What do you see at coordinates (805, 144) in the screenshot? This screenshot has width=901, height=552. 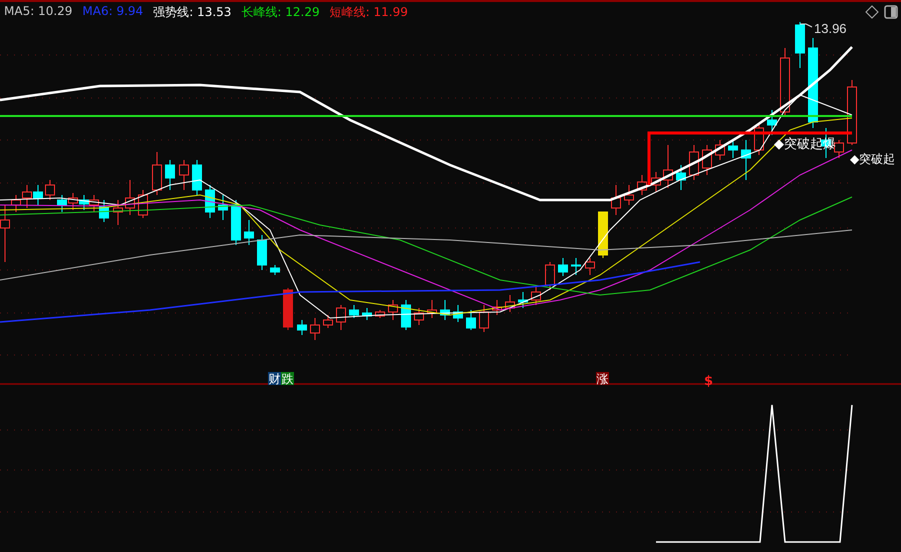 I see `signal-label: ◆突破起爆` at bounding box center [805, 144].